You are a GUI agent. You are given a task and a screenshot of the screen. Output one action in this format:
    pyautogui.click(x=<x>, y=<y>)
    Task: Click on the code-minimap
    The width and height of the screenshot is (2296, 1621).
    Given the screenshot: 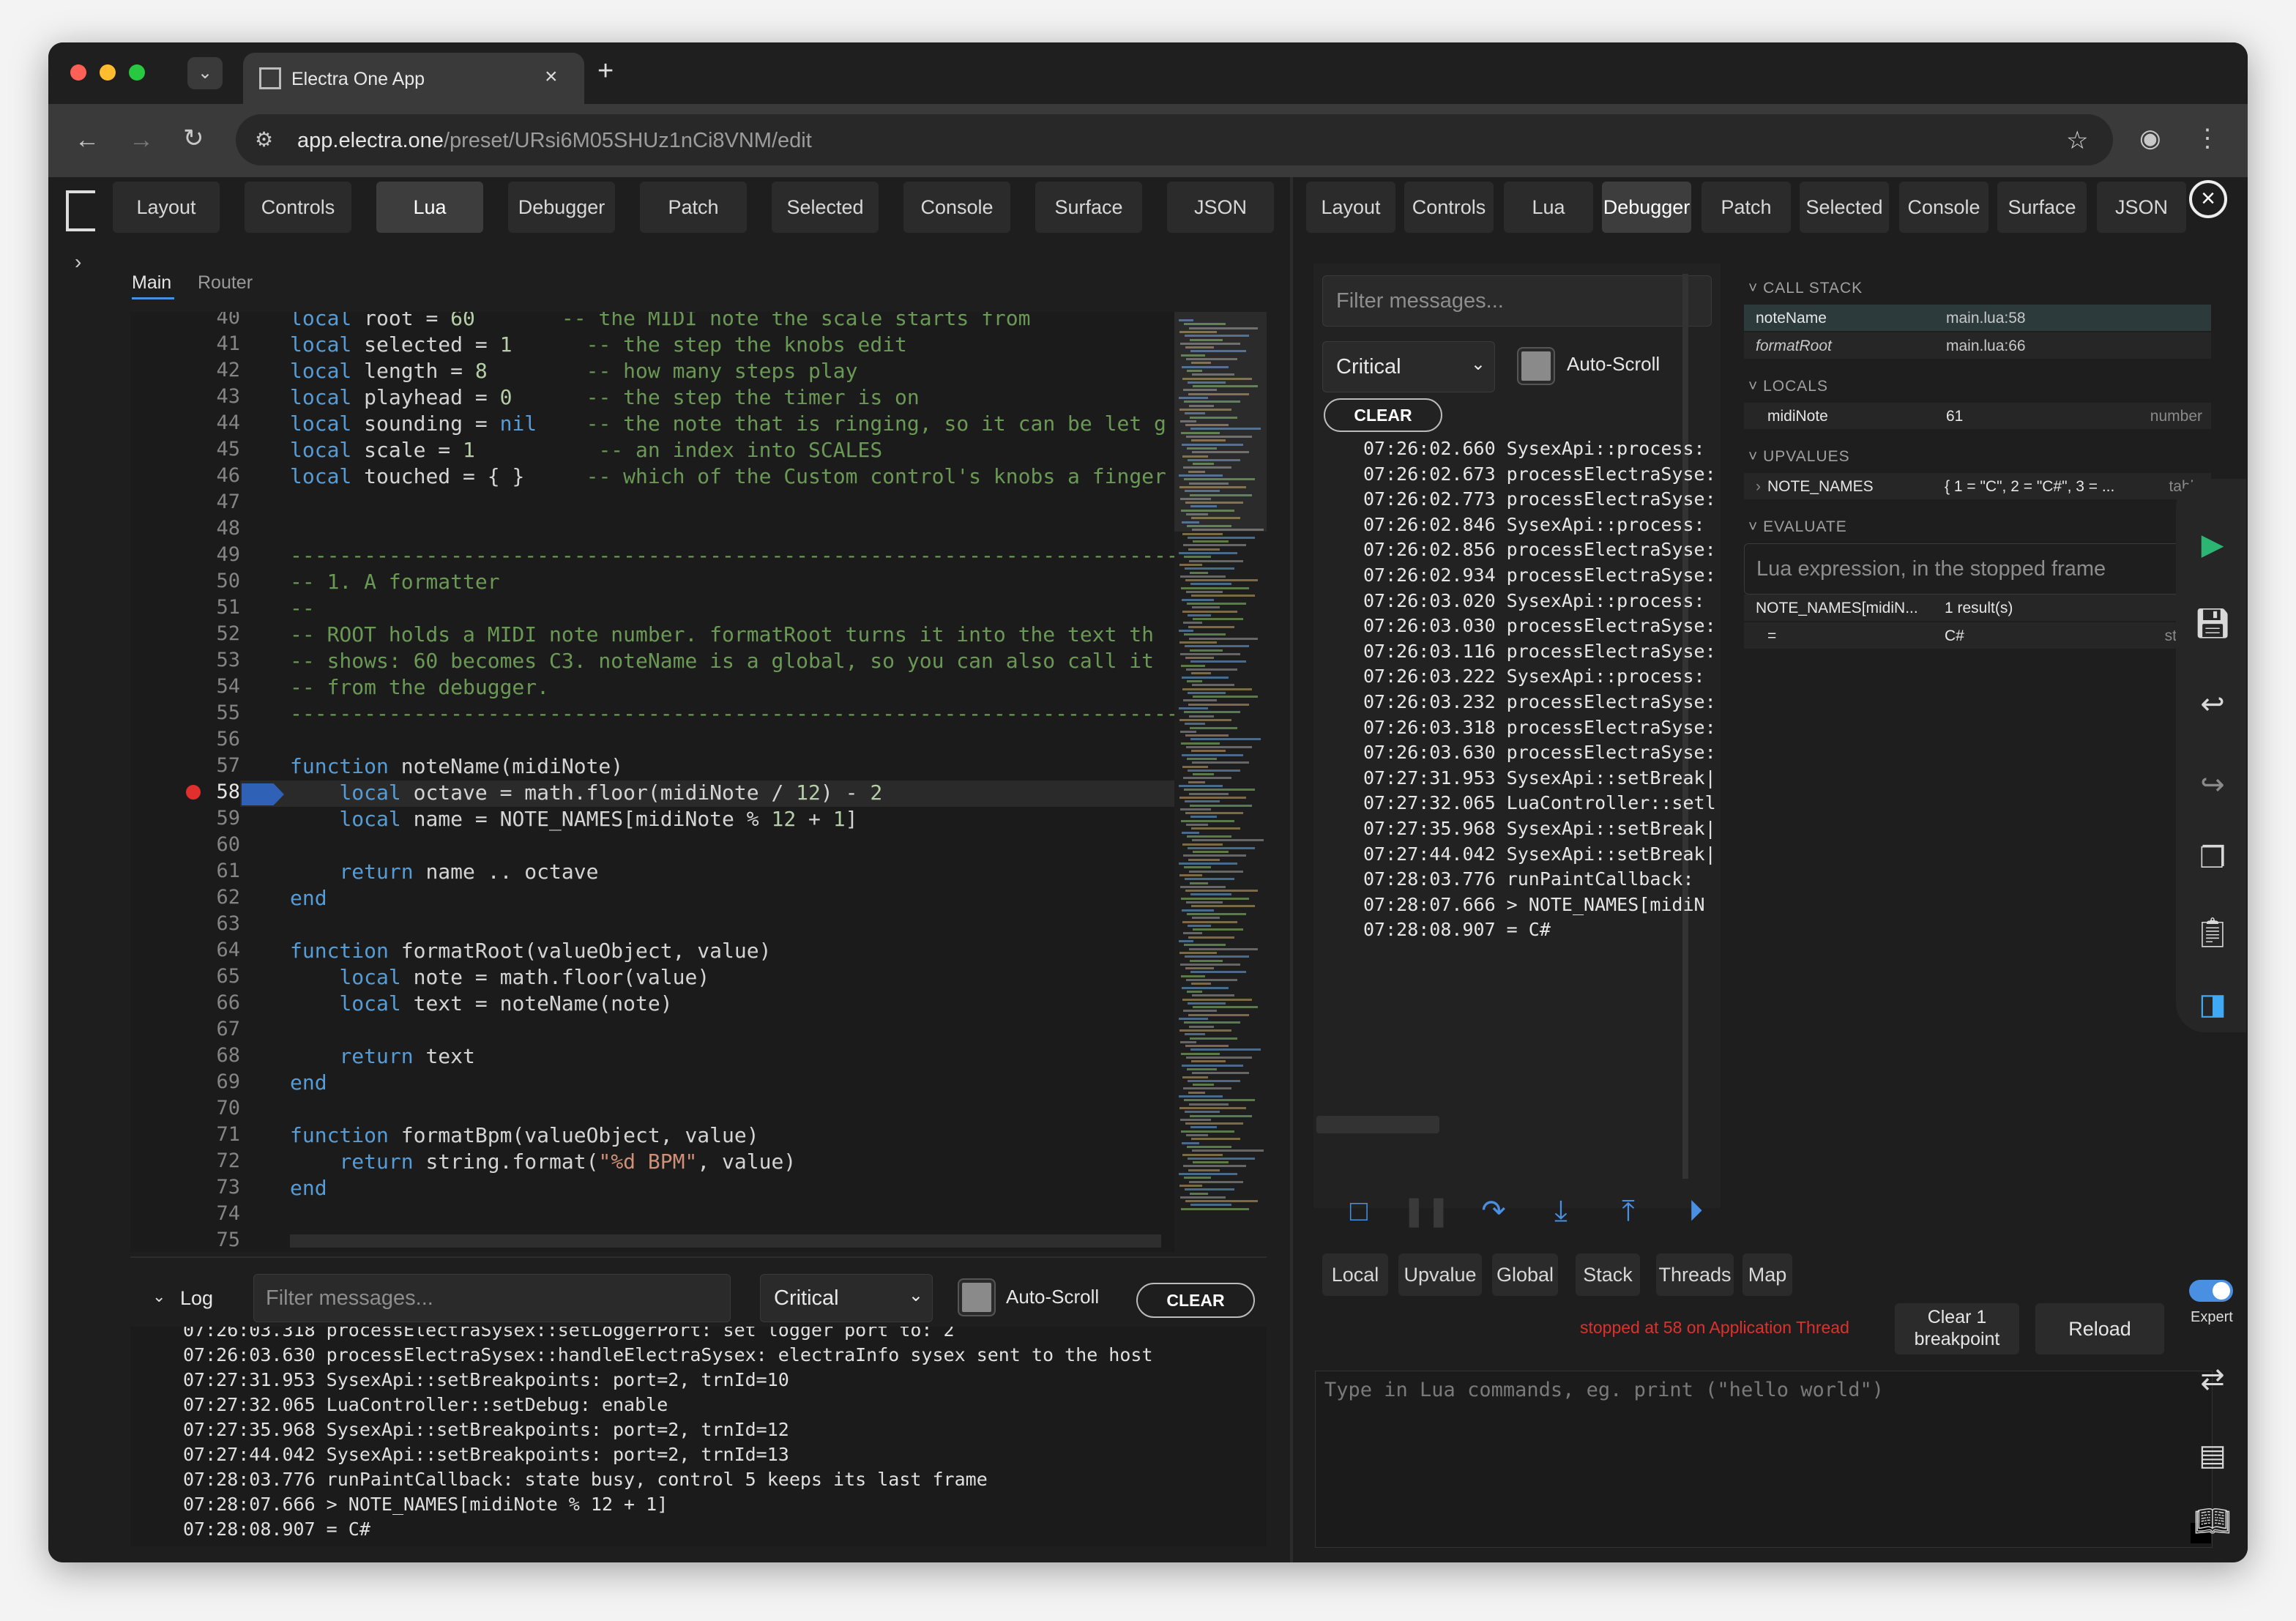 What is the action you would take?
    pyautogui.click(x=1220, y=782)
    